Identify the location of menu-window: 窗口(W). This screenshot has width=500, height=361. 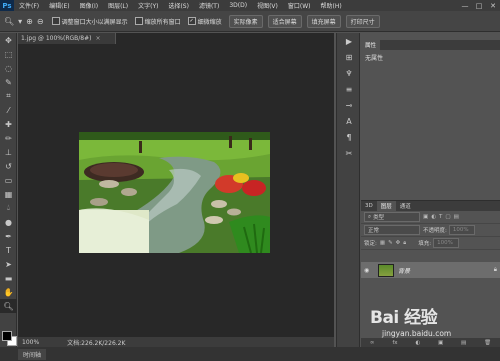
(299, 5).